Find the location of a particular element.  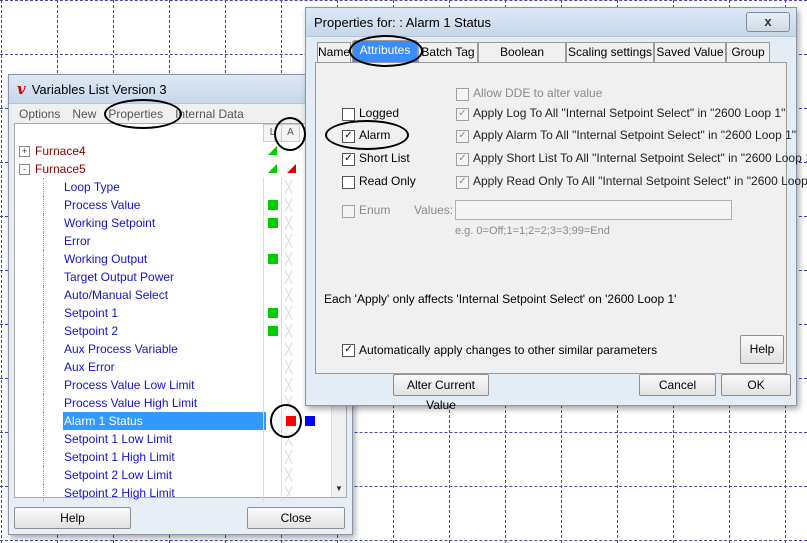

close-window-button: x is located at coordinates (768, 22).